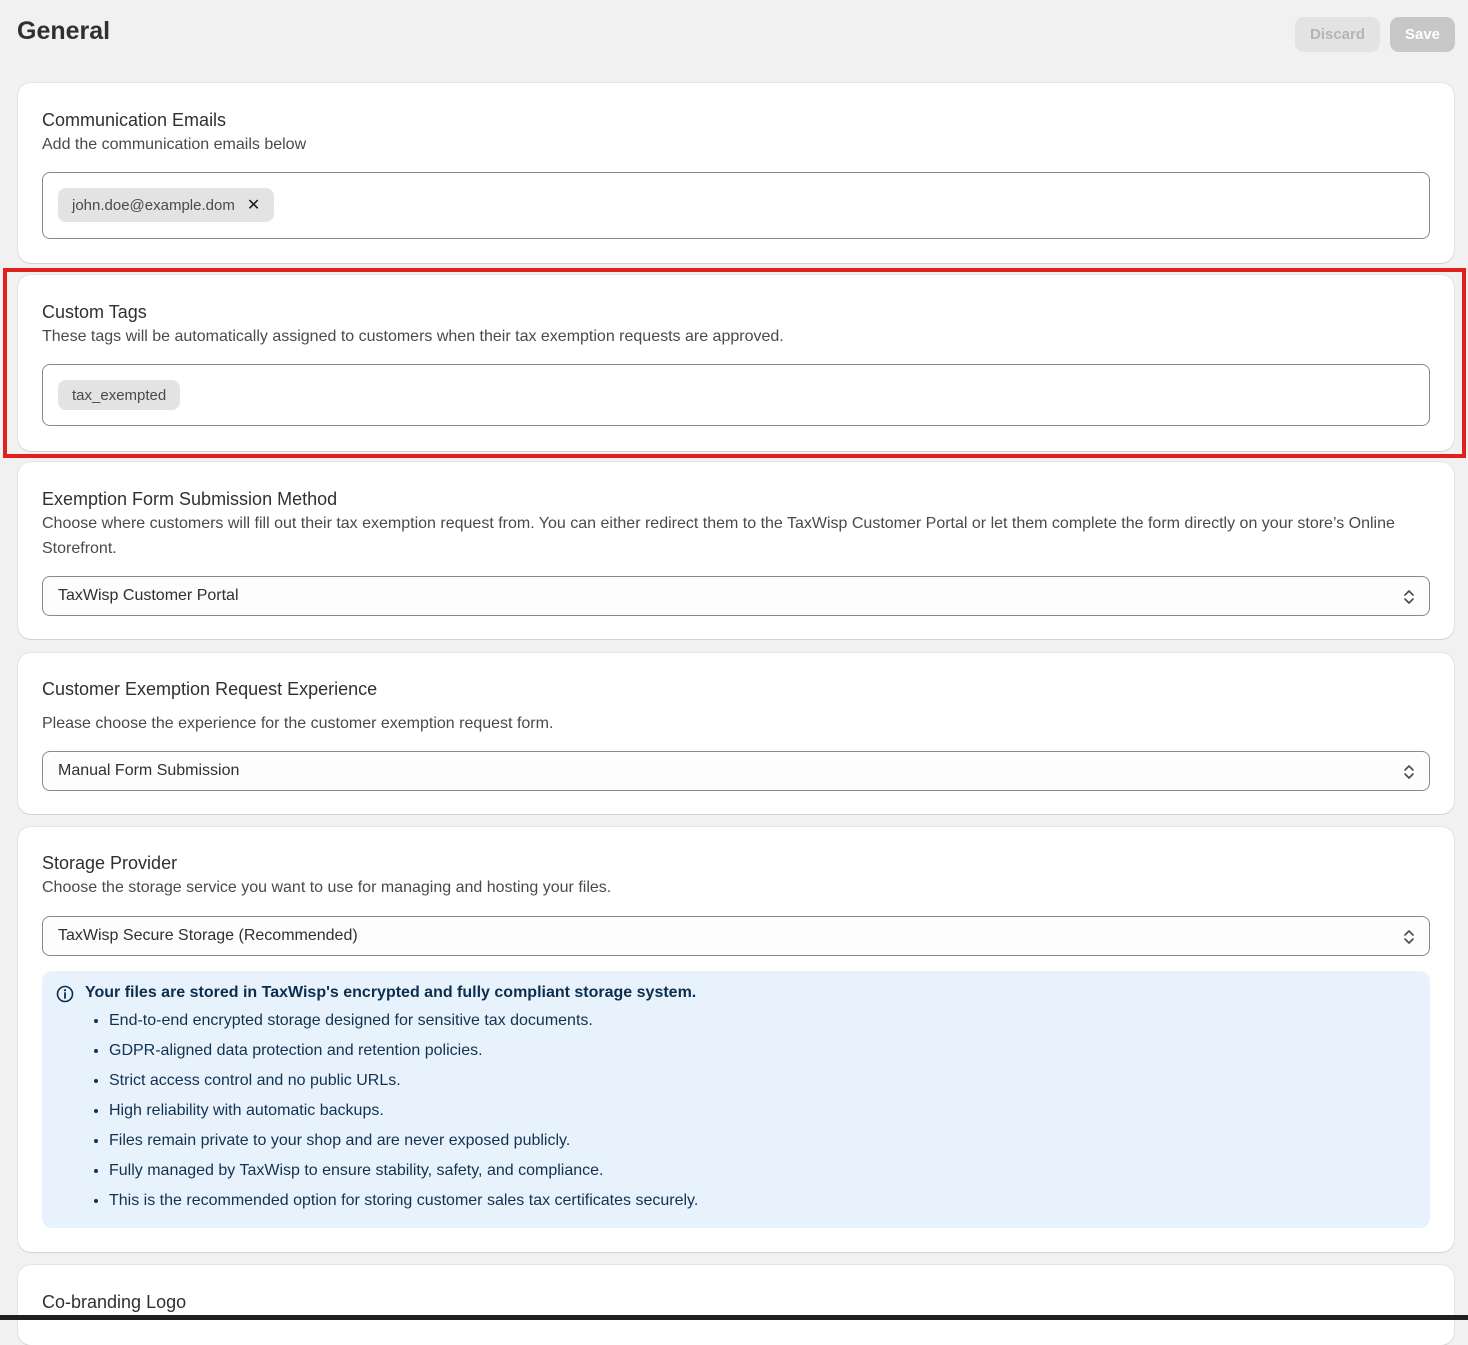  I want to click on submission-method-value: TaxWisp Customer Portal, so click(148, 595).